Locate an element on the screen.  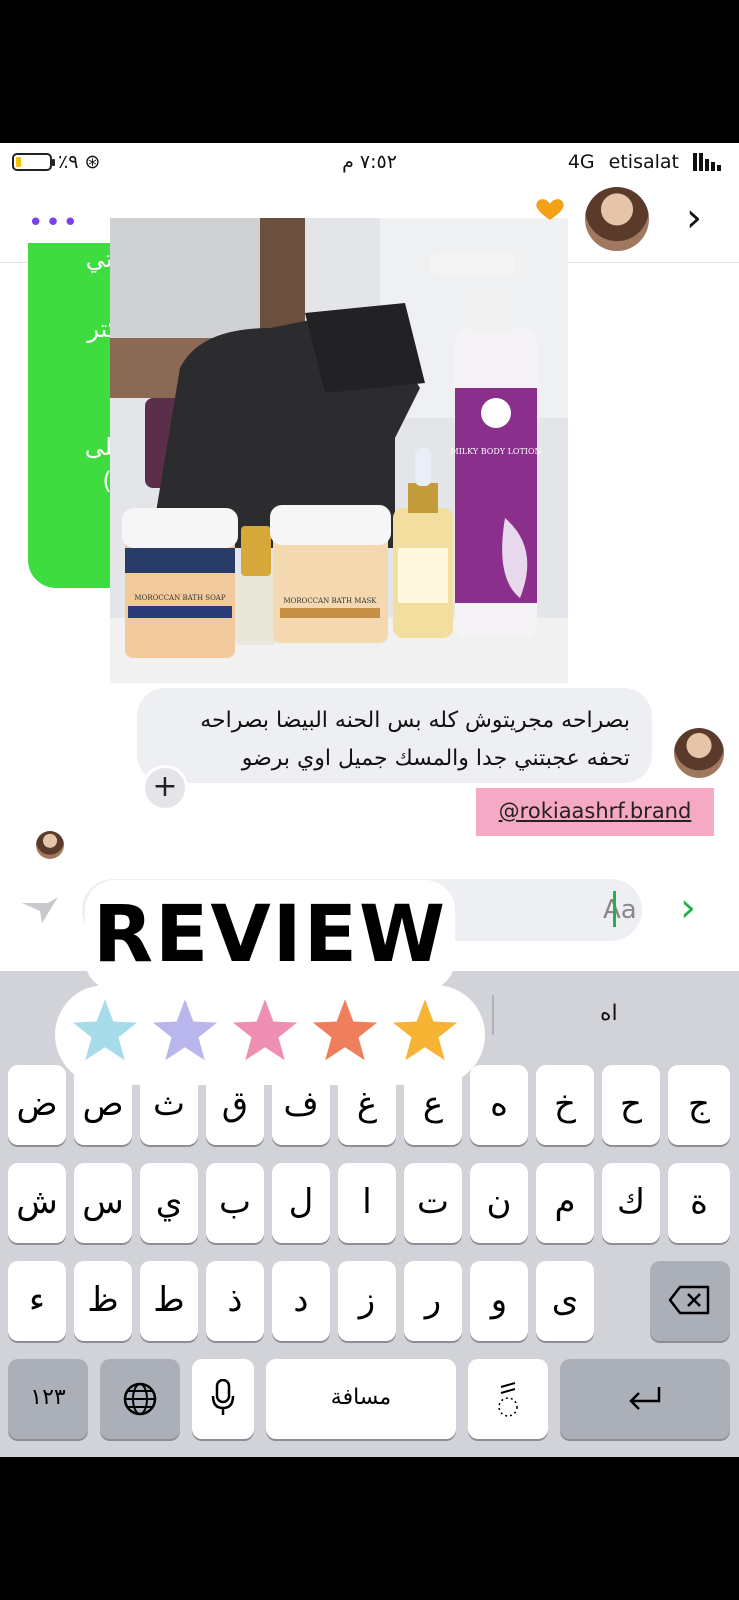
lotion-label: MILKY BODY LOTION is located at coordinates (496, 451).